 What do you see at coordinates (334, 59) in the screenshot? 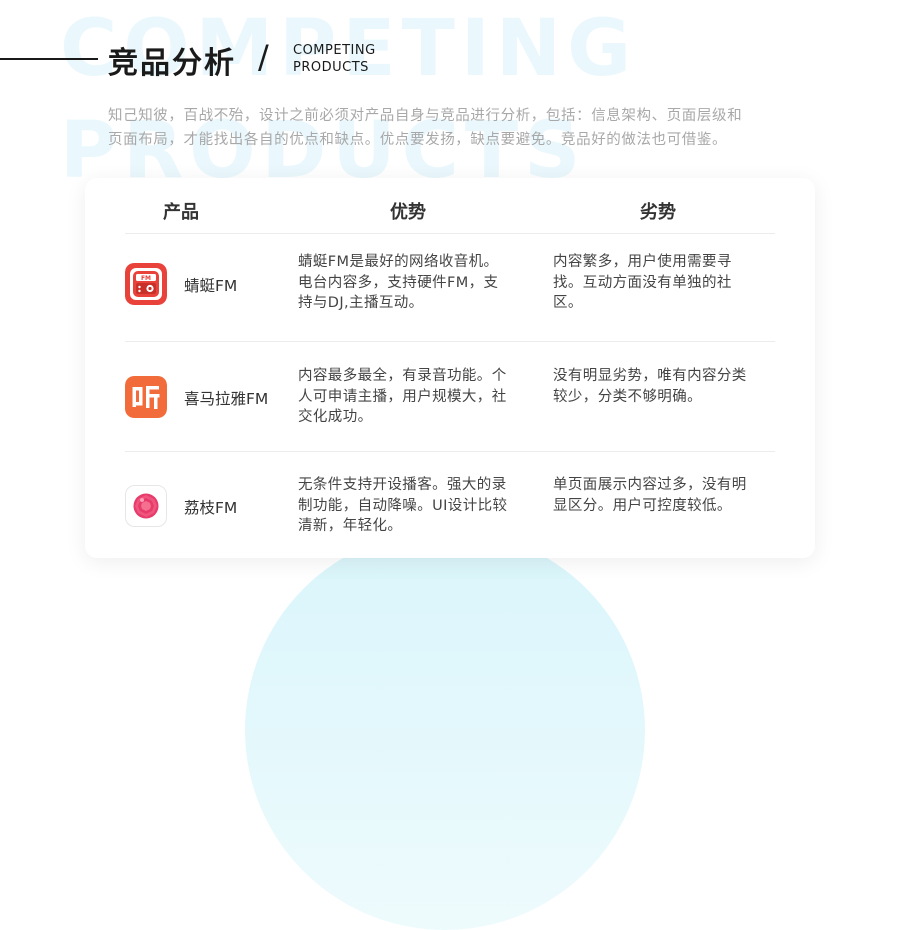
I see `page-subtitle: COMPETING PRODUCTS` at bounding box center [334, 59].